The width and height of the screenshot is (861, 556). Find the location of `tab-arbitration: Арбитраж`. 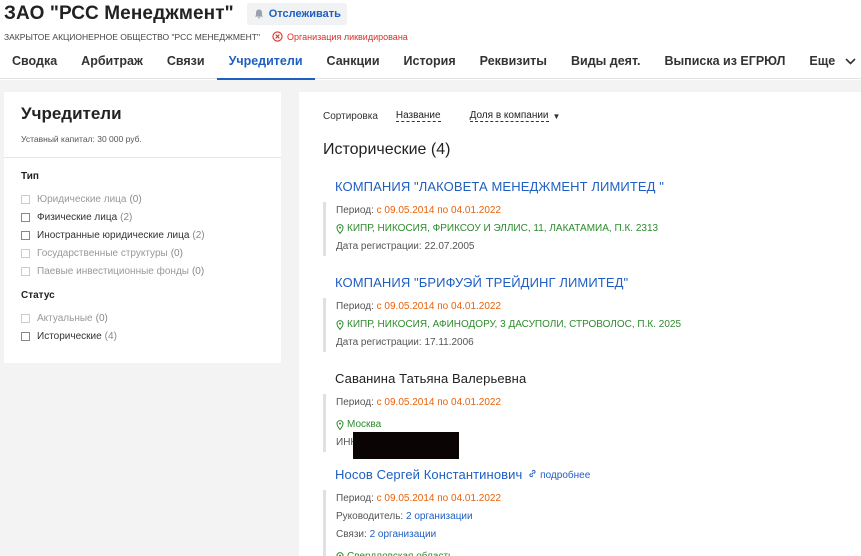

tab-arbitration: Арбитраж is located at coordinates (112, 61).